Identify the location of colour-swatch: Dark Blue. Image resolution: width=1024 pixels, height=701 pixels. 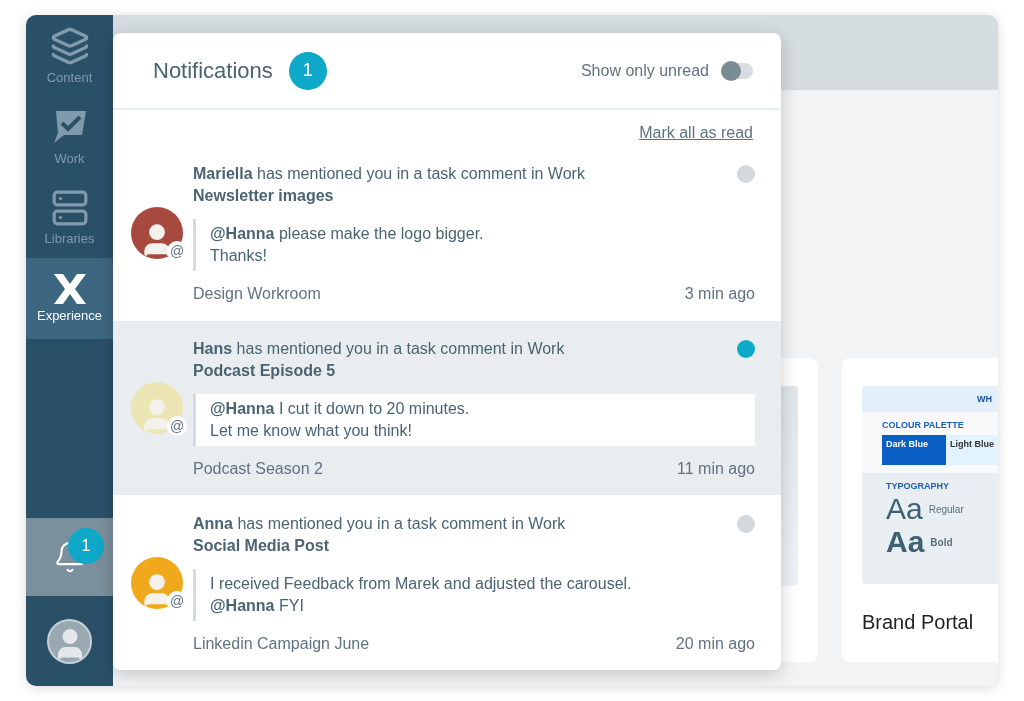
(914, 450).